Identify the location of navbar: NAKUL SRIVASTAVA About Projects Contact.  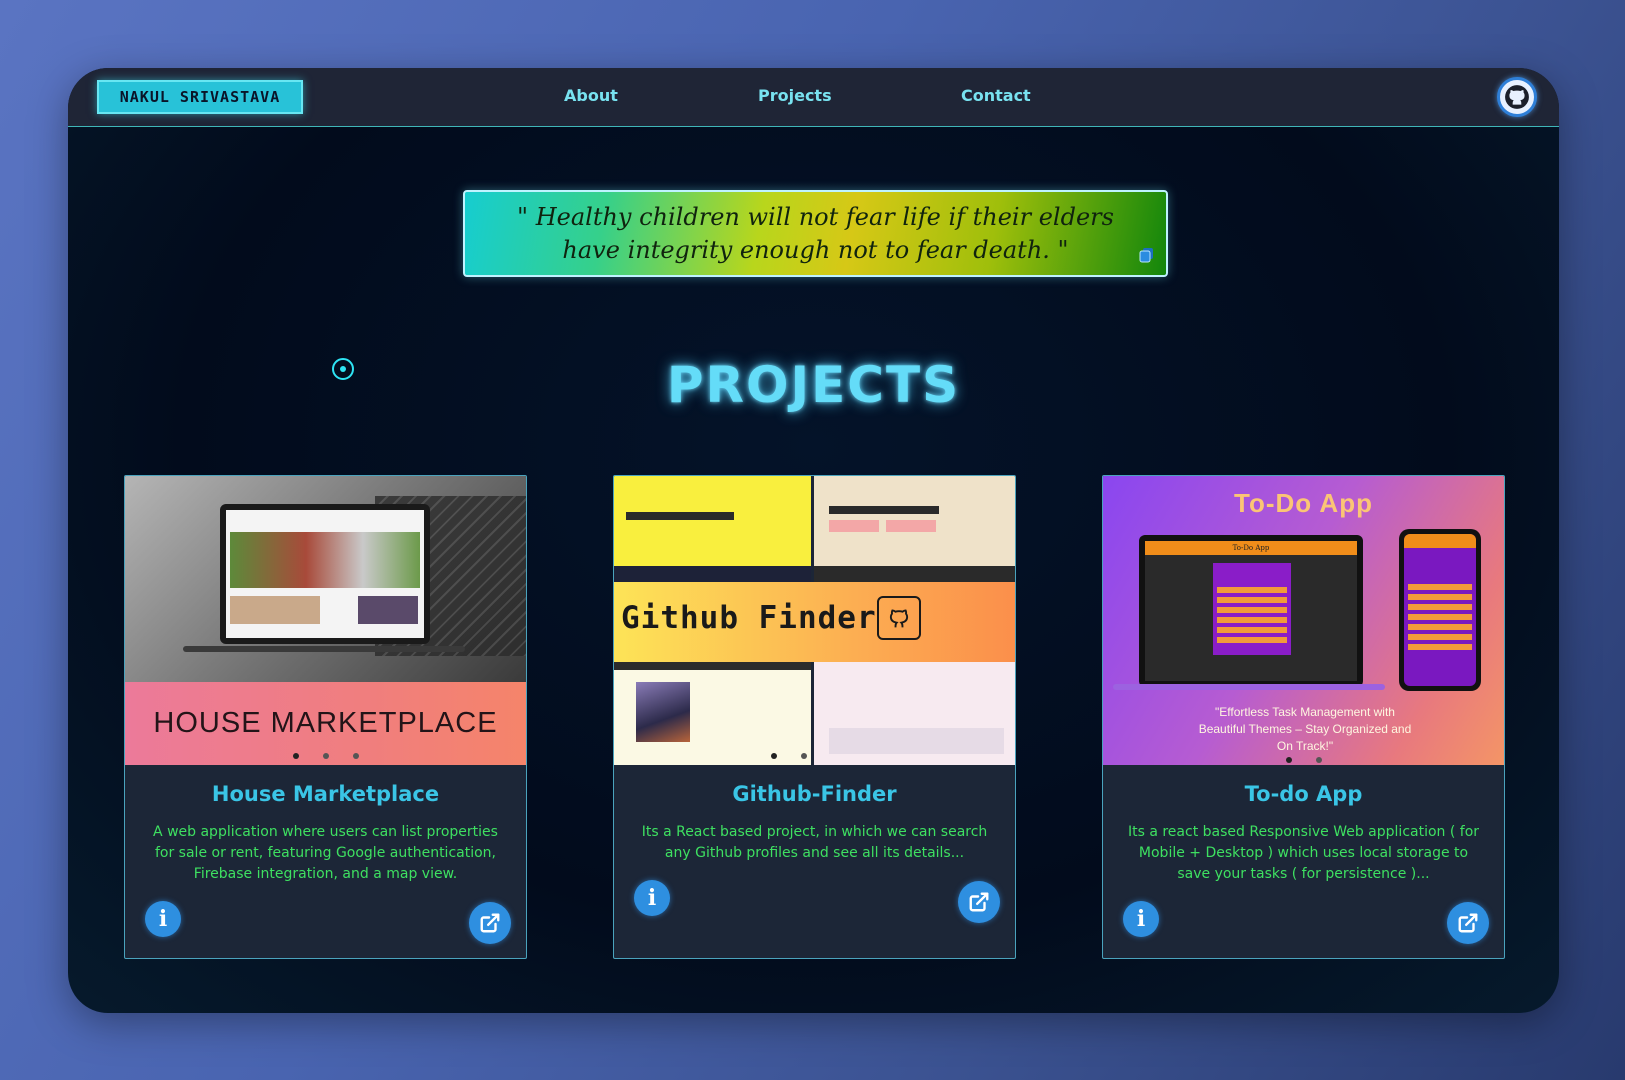
(813, 97).